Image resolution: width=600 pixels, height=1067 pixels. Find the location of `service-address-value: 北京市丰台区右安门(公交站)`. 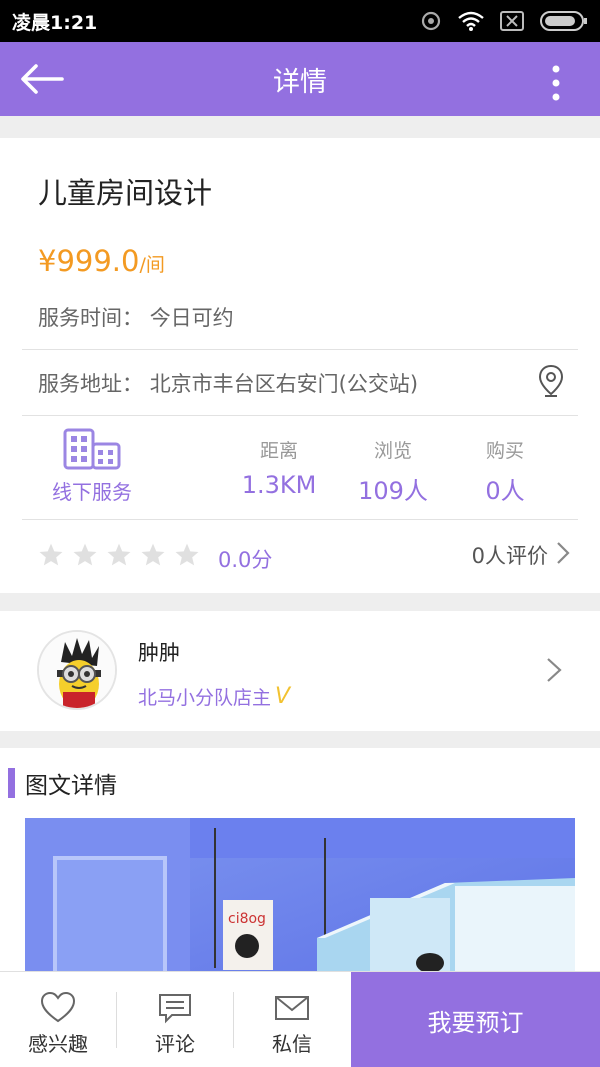

service-address-value: 北京市丰台区右安门(公交站) is located at coordinates (284, 384).